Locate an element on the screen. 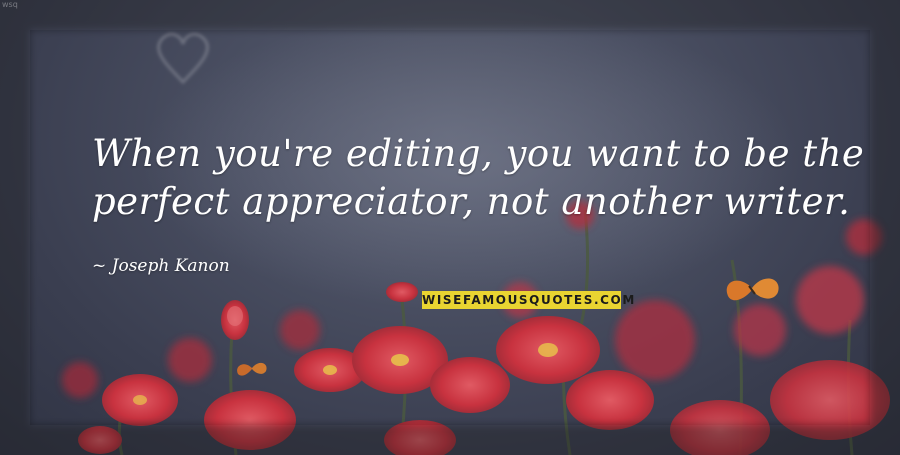  quote-line: perfect appreciator, not another writer. is located at coordinates (471, 201).